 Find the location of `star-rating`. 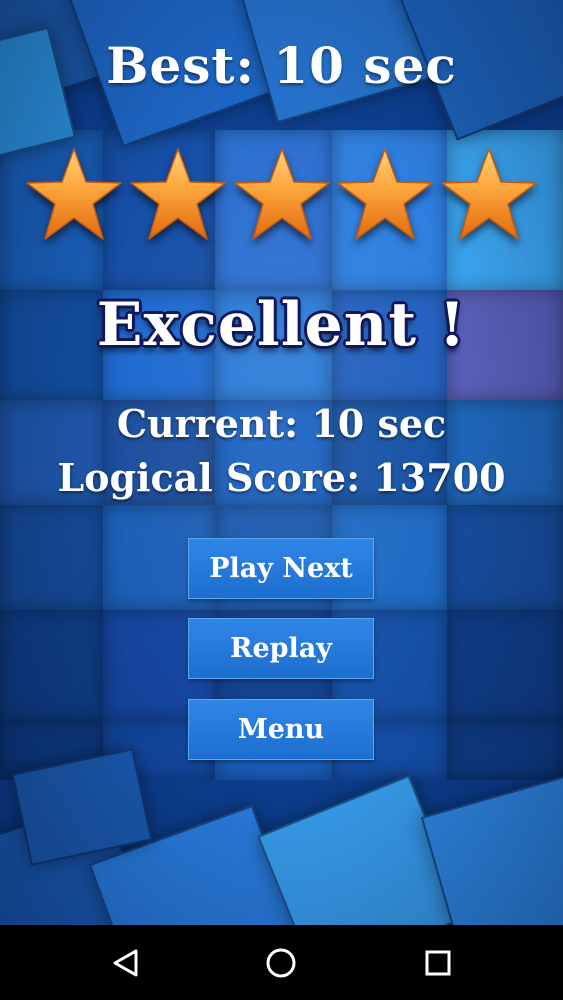

star-rating is located at coordinates (281, 196).